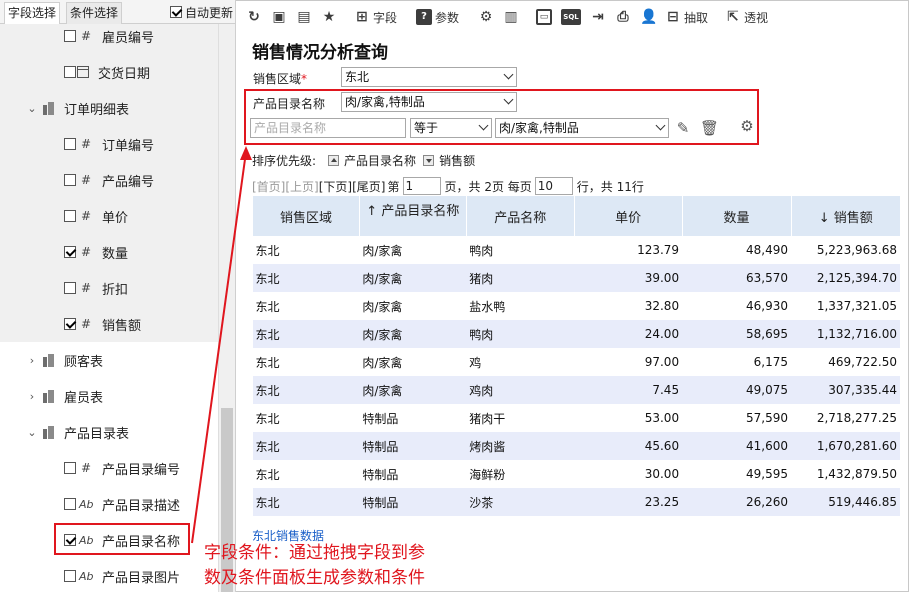 This screenshot has width=909, height=592. Describe the element at coordinates (109, 324) in the screenshot. I see `tree-item-sales-amount: # 销售额` at that location.